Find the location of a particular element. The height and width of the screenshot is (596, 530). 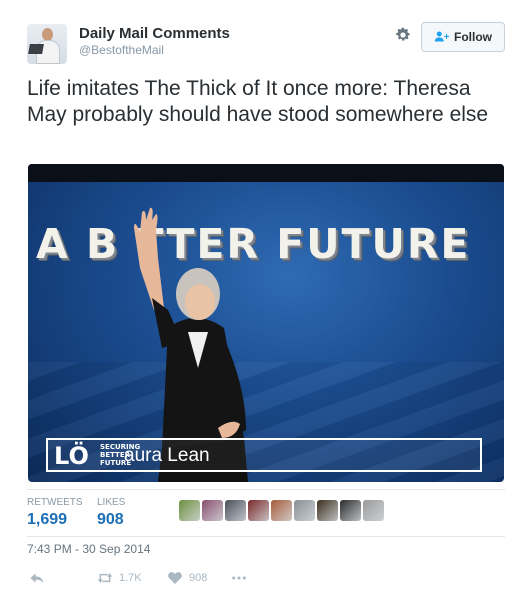

author-handle: @BestoftheMail is located at coordinates (121, 50).